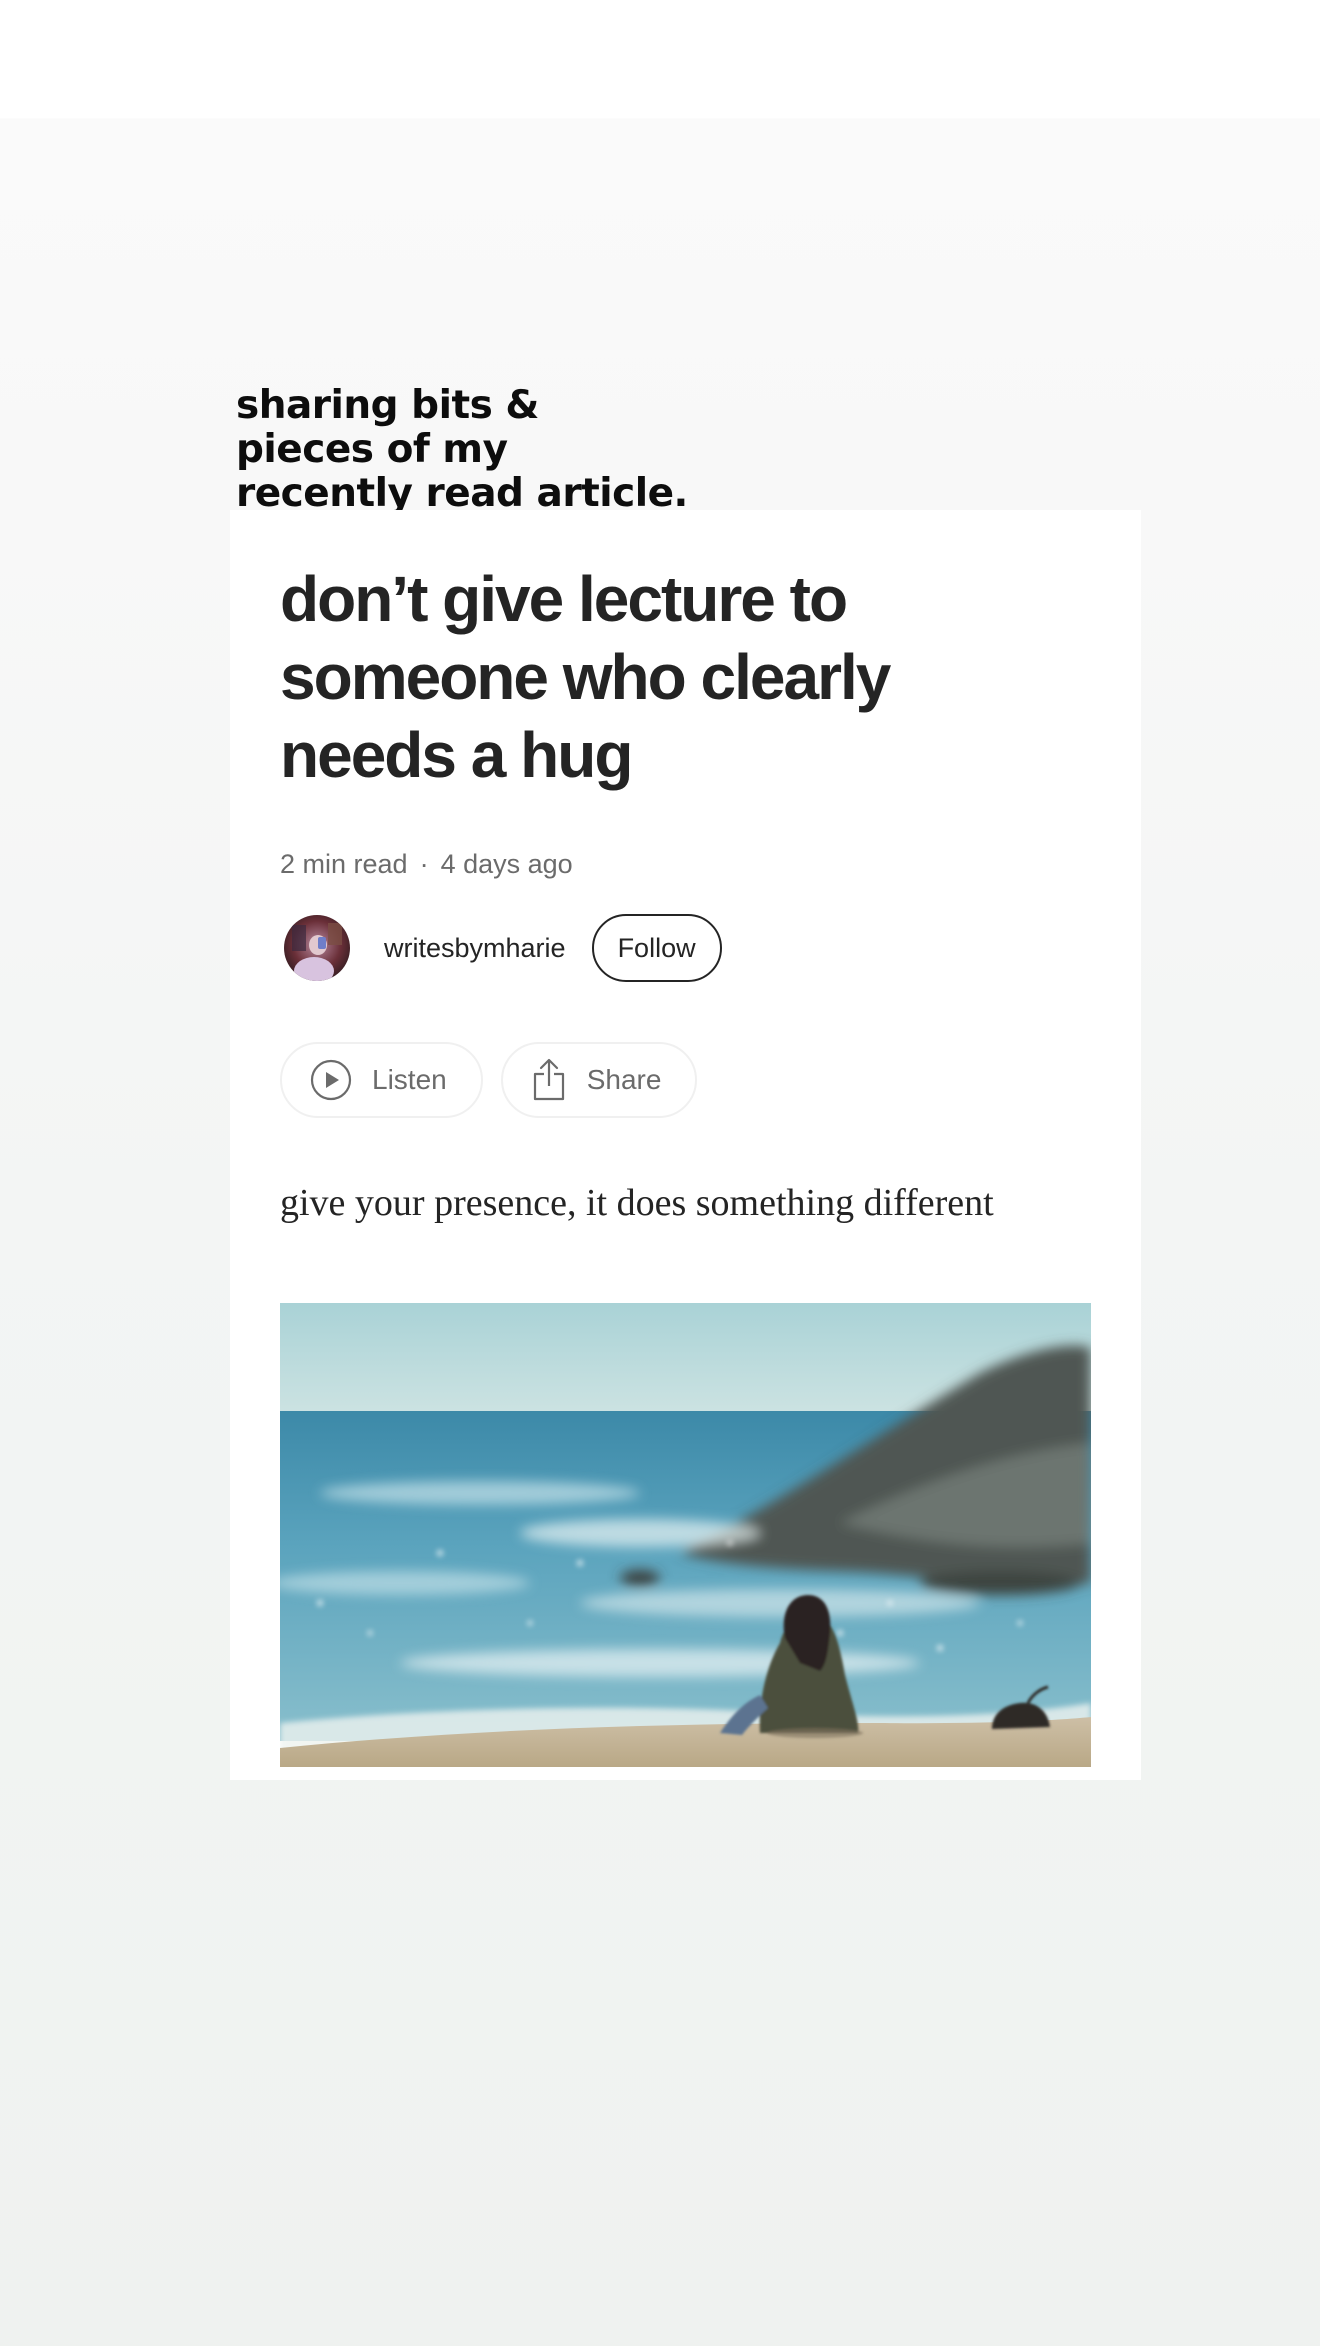 Image resolution: width=1320 pixels, height=2346 pixels. I want to click on listen-button: Listen, so click(381, 1080).